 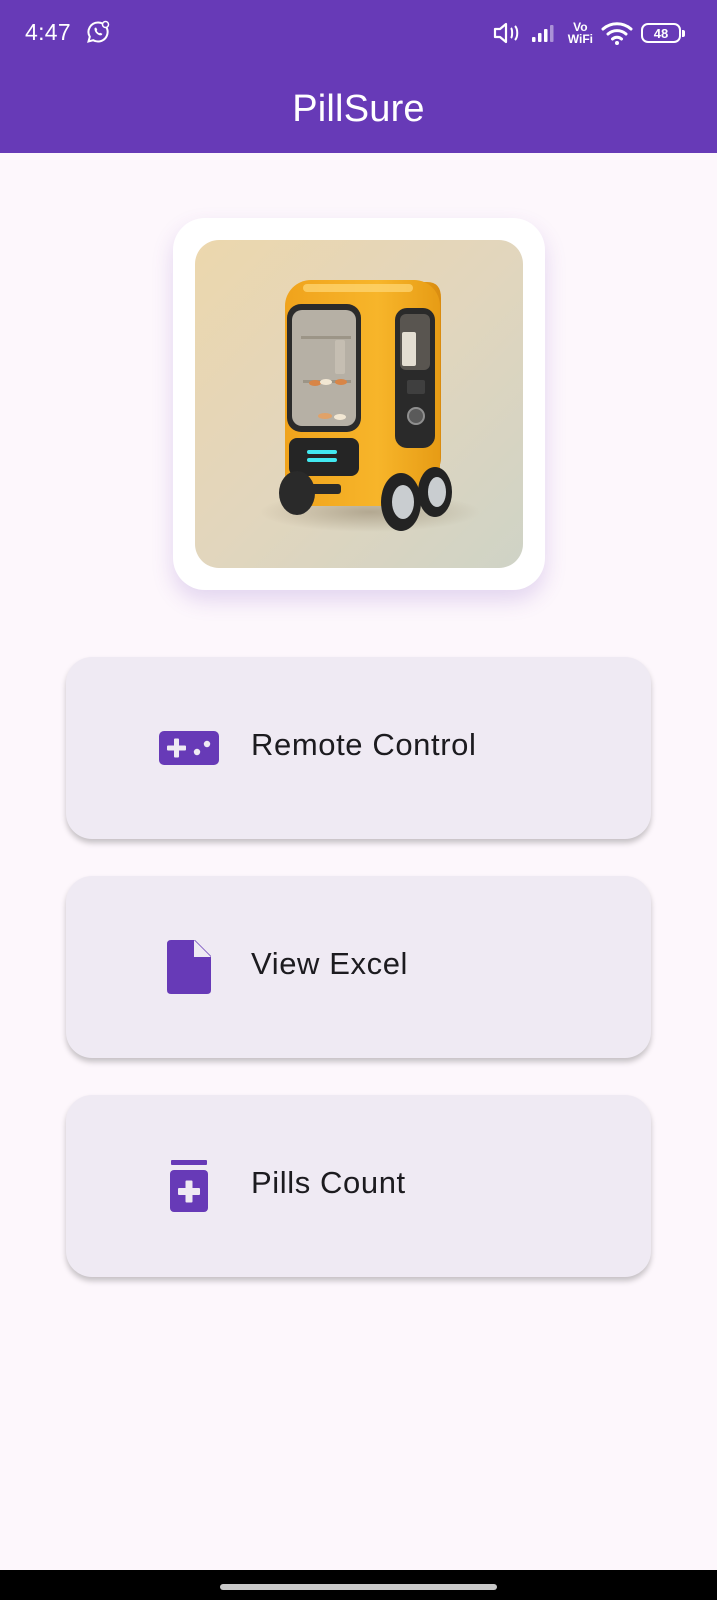 What do you see at coordinates (617, 33) in the screenshot?
I see `wifi-icon` at bounding box center [617, 33].